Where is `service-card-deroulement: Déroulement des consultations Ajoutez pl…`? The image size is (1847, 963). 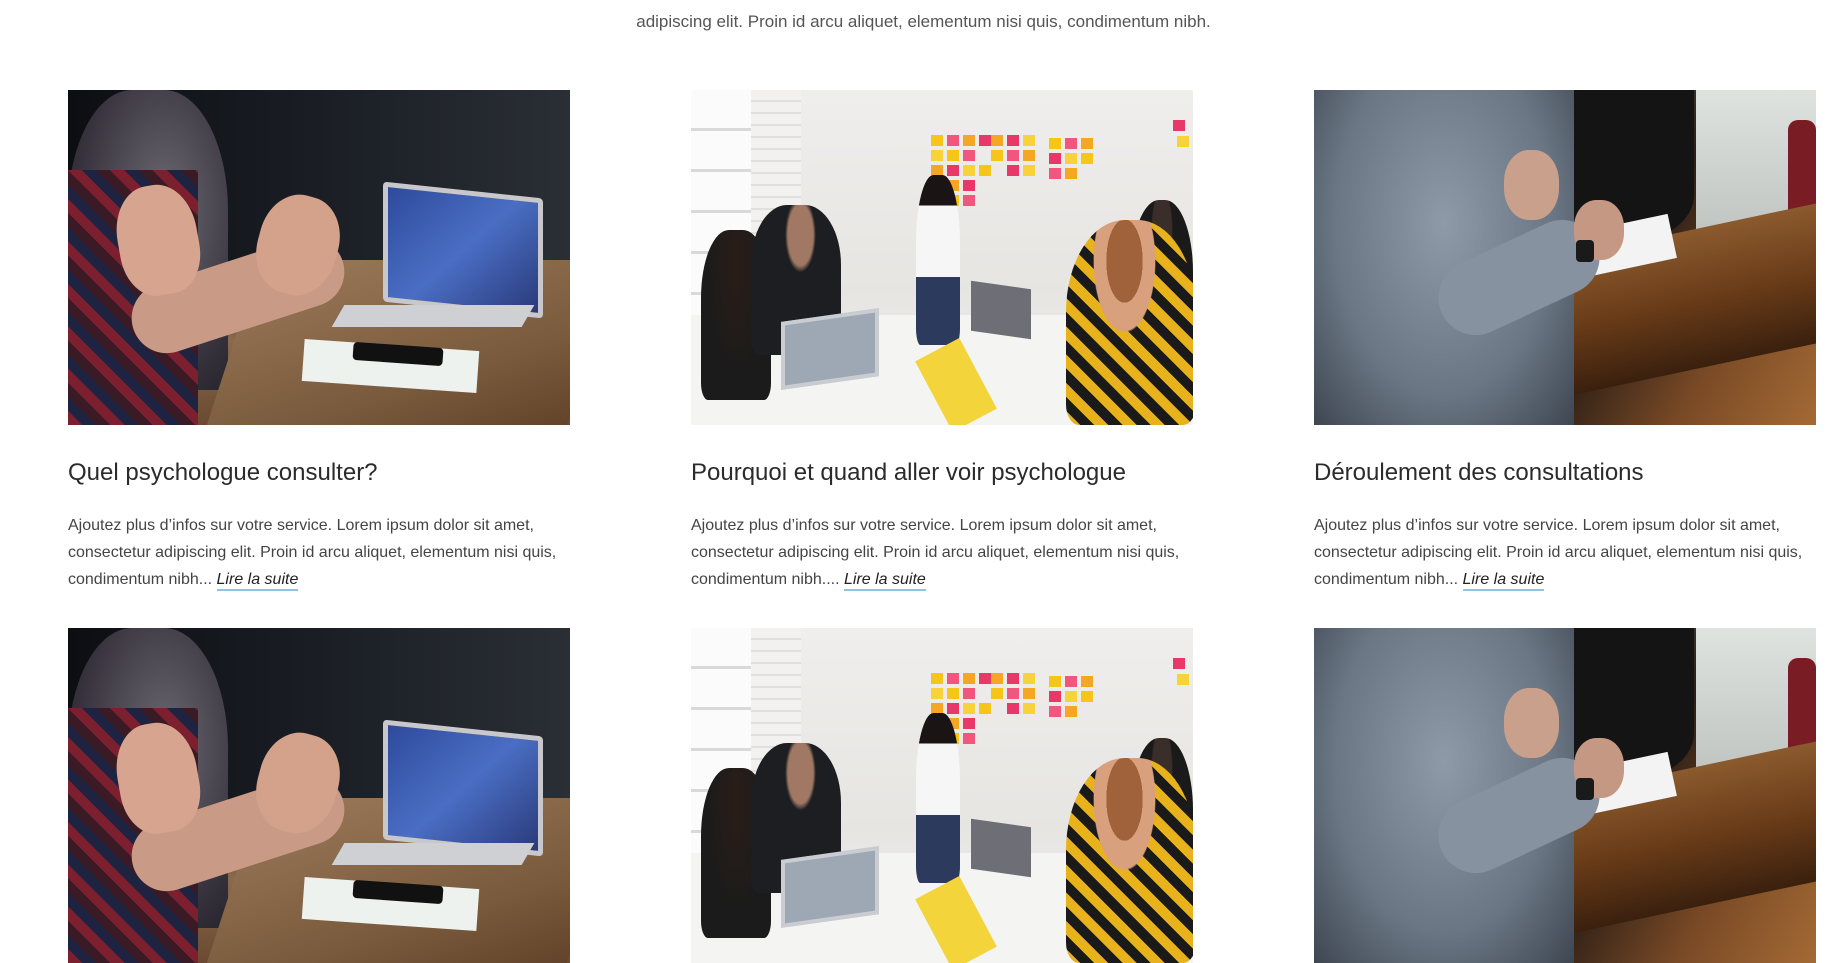 service-card-deroulement: Déroulement des consultations Ajoutez pl… is located at coordinates (1565, 341).